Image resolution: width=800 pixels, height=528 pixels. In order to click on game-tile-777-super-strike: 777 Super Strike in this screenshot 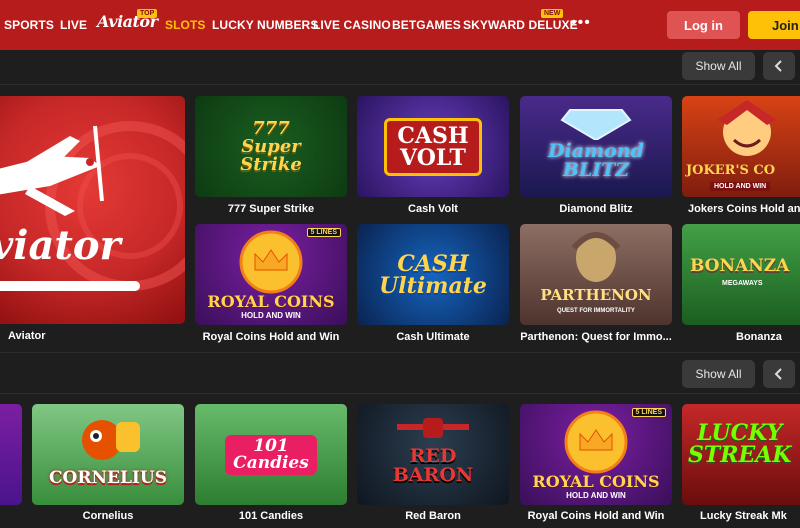, I will do `click(271, 146)`.